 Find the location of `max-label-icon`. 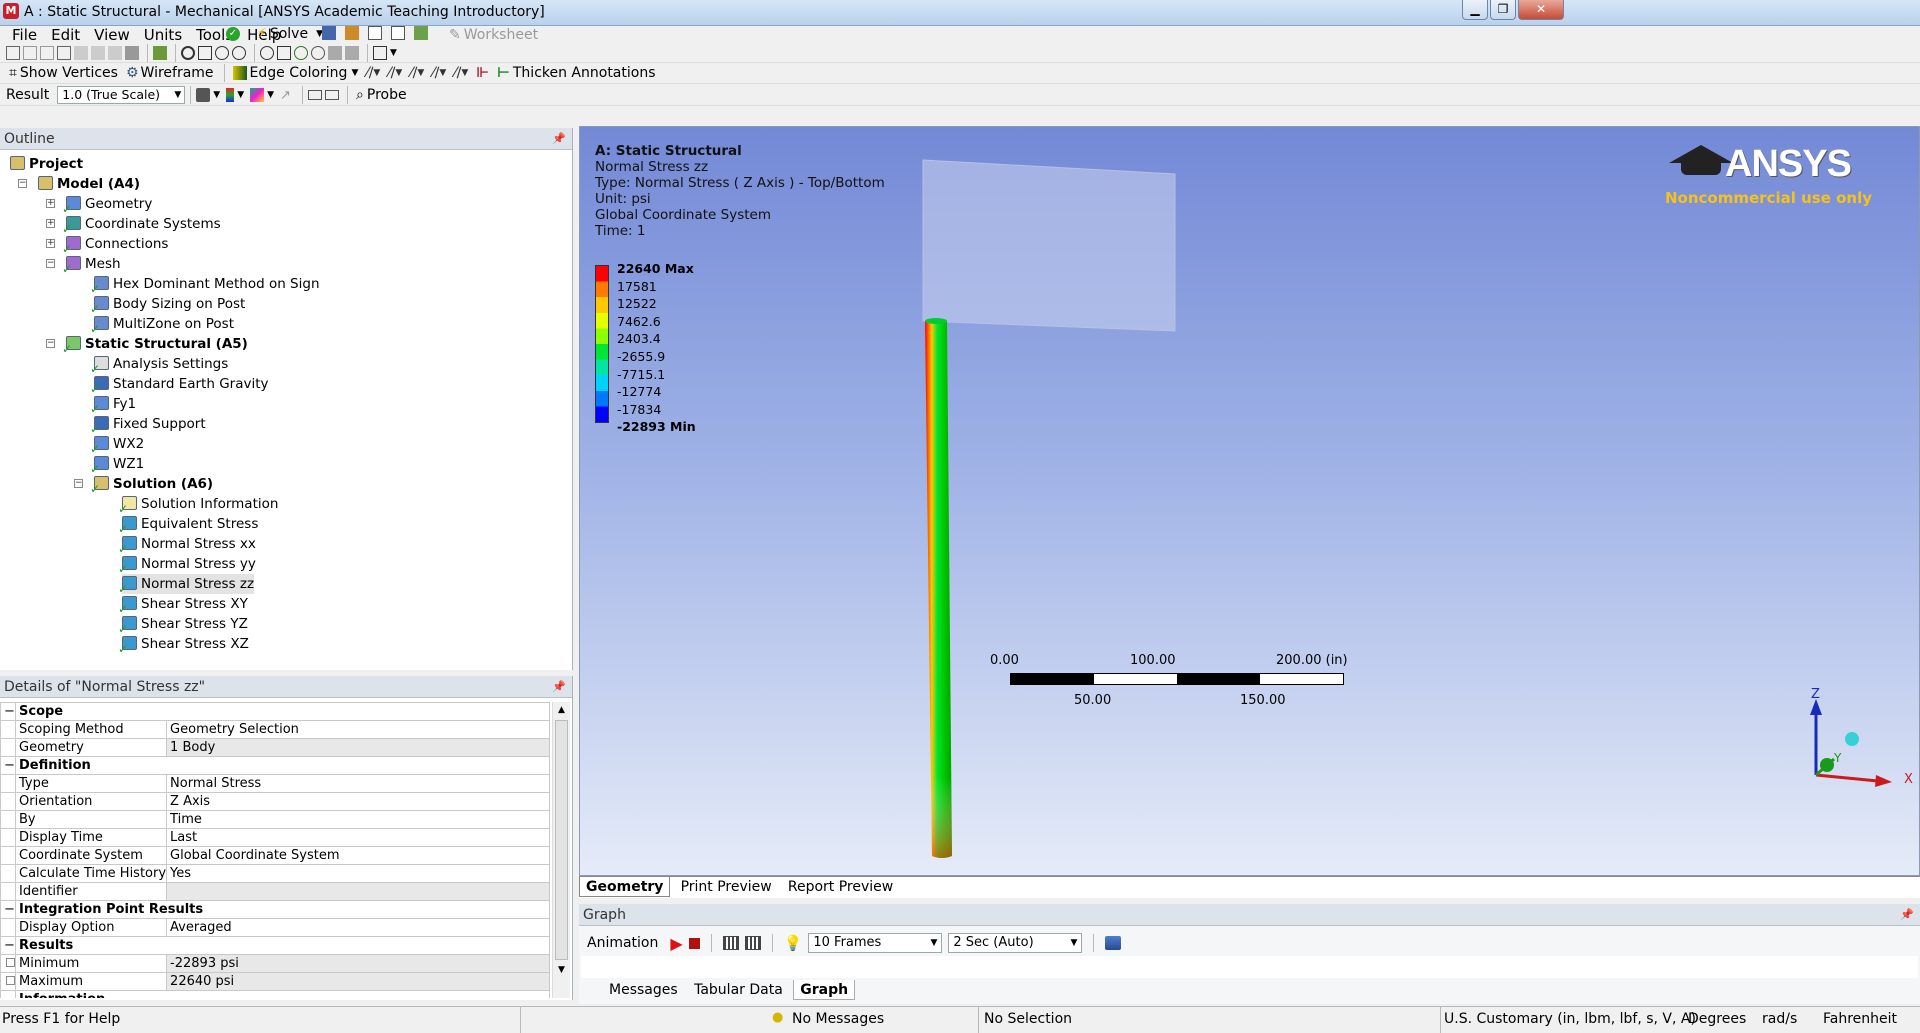

max-label-icon is located at coordinates (315, 94).